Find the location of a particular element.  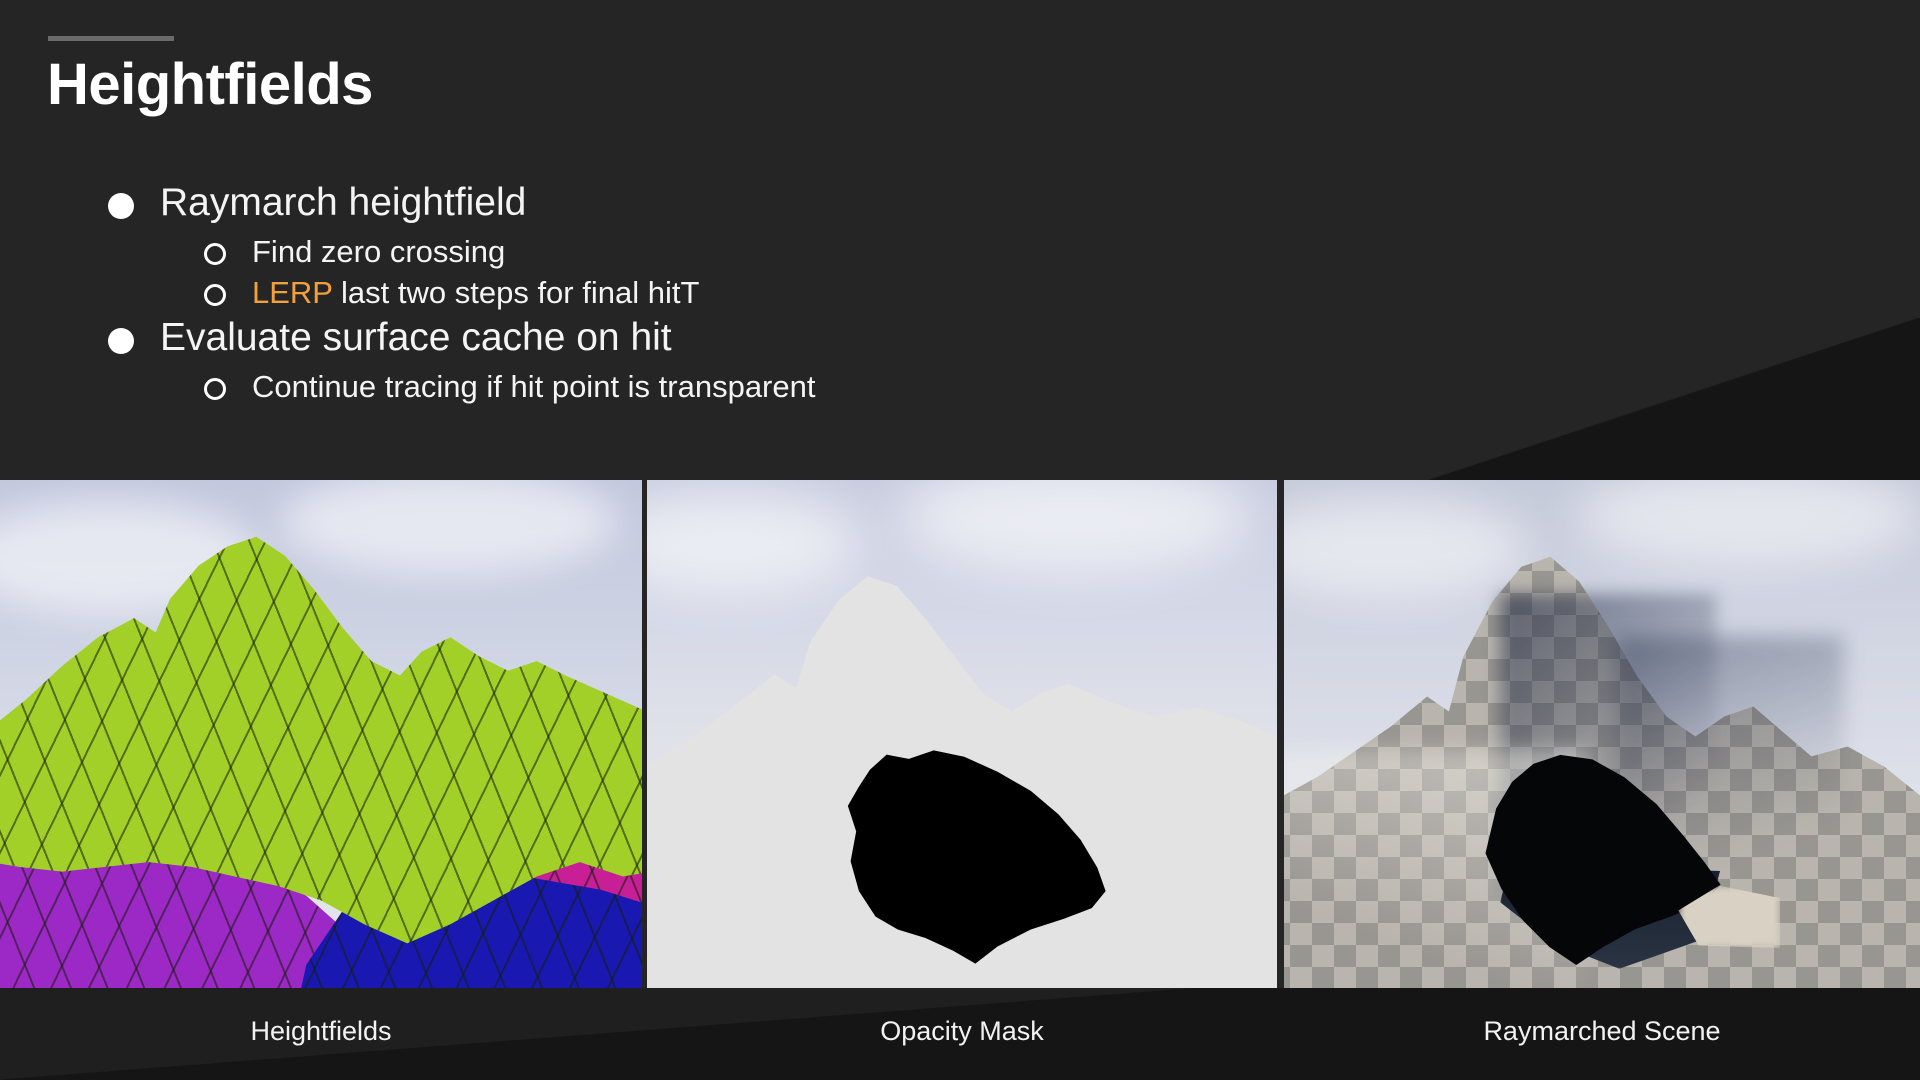

title-rule is located at coordinates (111, 38).